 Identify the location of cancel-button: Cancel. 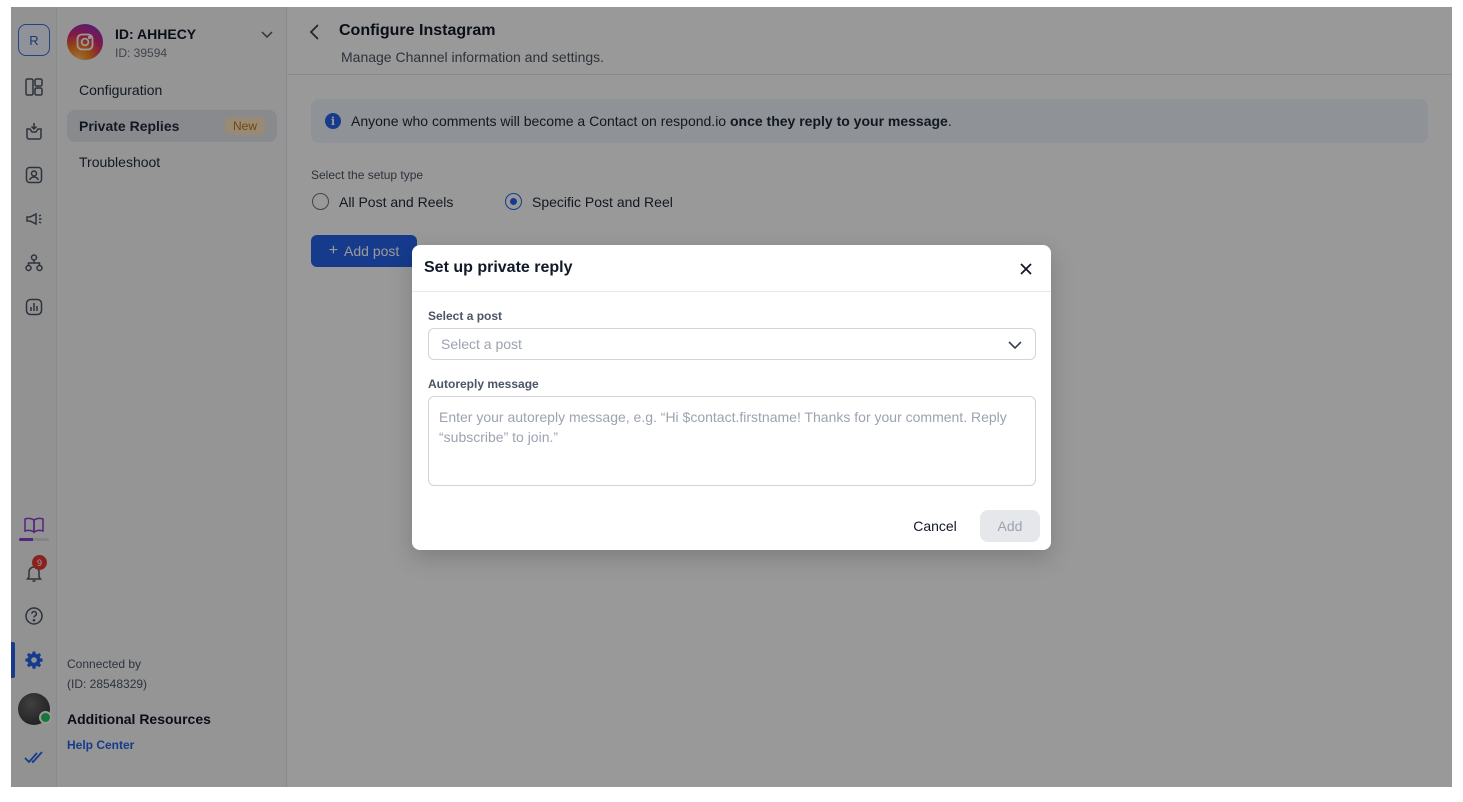
(935, 526).